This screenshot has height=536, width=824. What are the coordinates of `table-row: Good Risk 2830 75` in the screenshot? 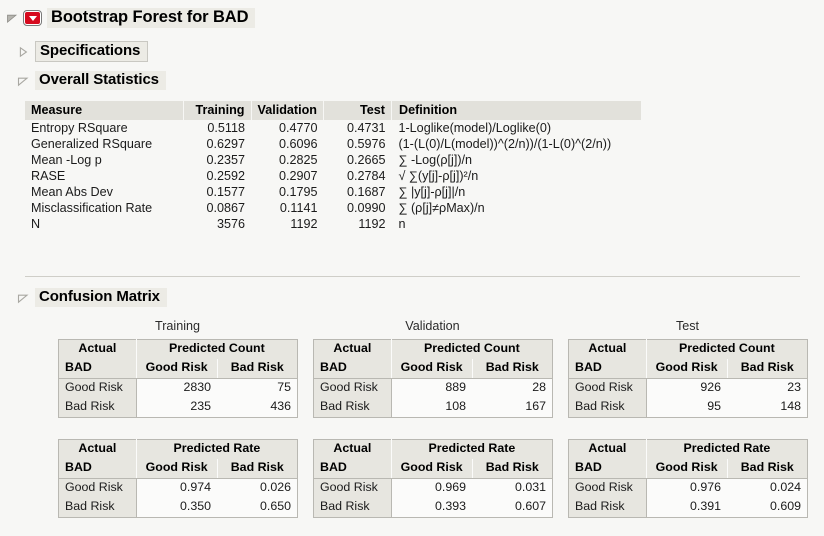 It's located at (178, 388).